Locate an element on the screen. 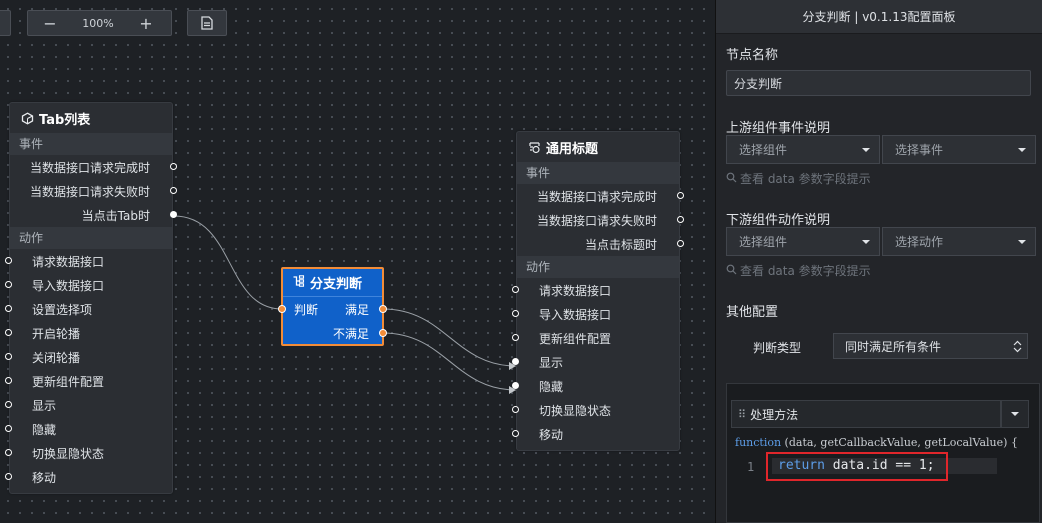 This screenshot has height=523, width=1042. branch-input-label: 判断 is located at coordinates (306, 309).